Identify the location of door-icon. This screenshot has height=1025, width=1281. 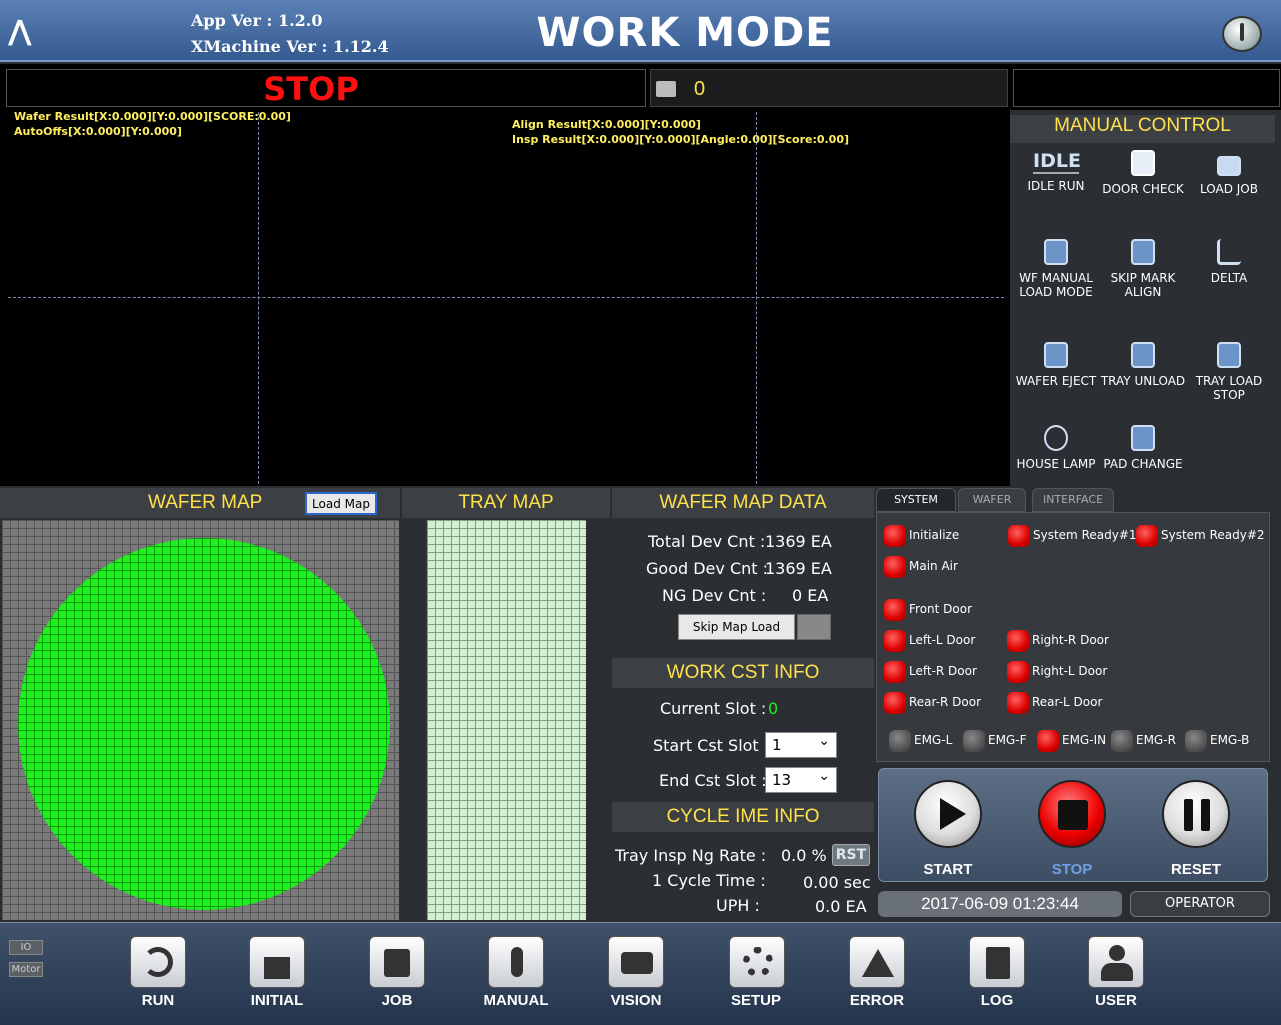
(1143, 163).